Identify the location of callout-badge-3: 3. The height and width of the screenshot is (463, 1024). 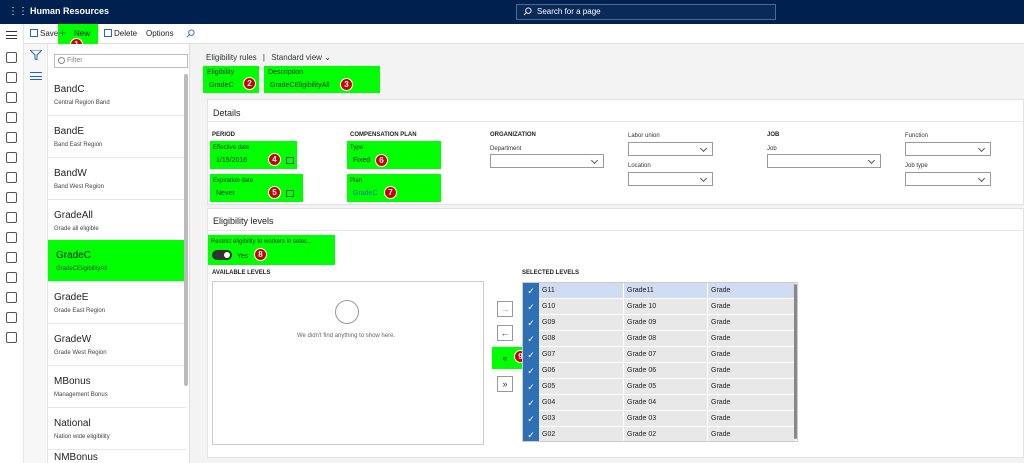
(346, 84).